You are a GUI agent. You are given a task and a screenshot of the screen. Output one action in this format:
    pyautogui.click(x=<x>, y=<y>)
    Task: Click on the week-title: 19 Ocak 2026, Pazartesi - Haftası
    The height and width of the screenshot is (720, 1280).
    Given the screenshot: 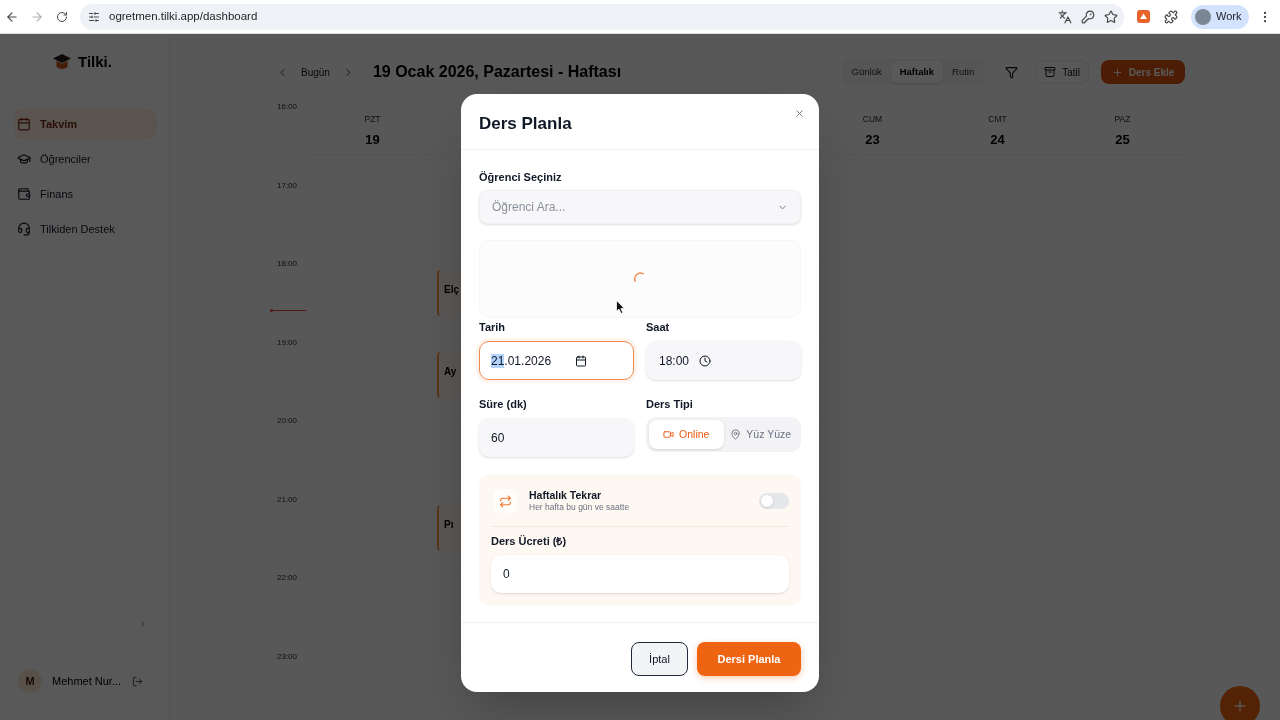 What is the action you would take?
    pyautogui.click(x=497, y=72)
    